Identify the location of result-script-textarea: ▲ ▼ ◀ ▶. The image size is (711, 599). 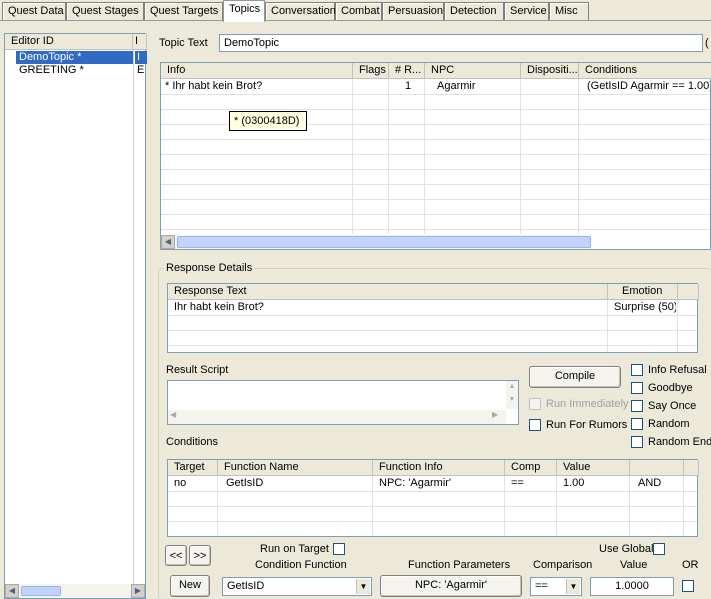
(343, 402).